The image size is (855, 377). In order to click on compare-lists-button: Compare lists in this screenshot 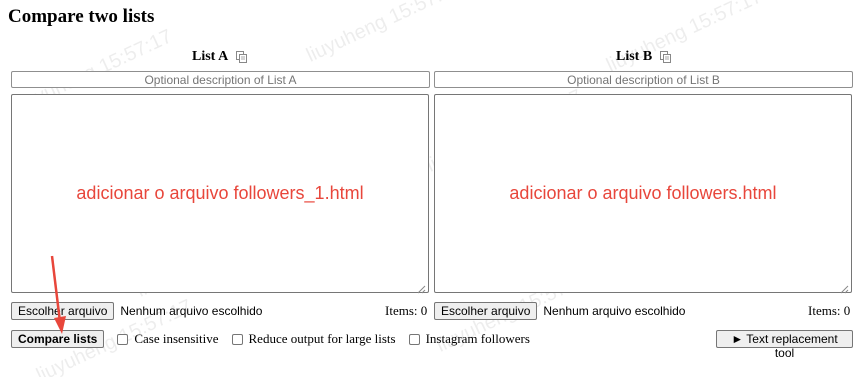, I will do `click(58, 339)`.